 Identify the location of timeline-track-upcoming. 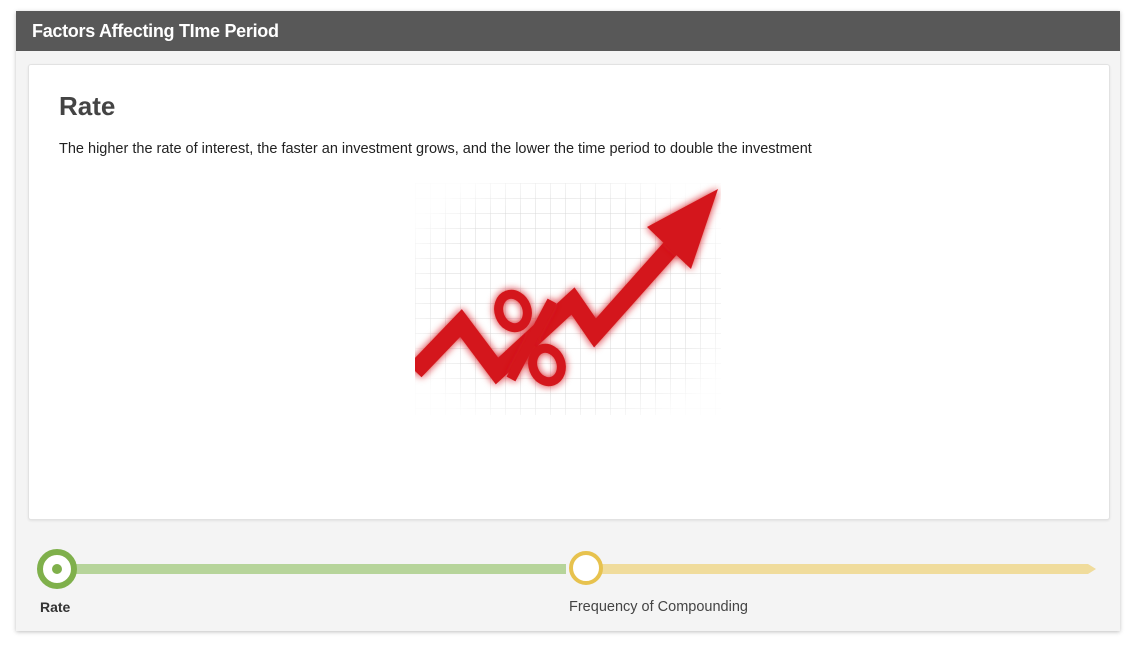
(845, 569).